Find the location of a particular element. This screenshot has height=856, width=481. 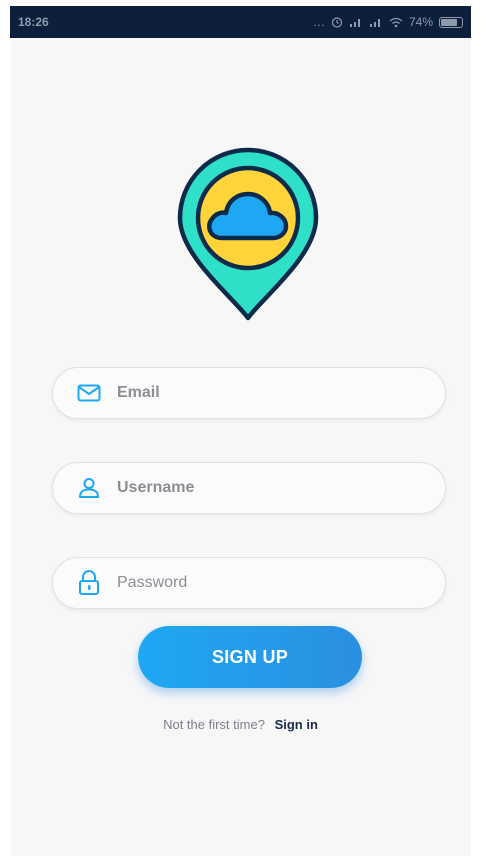

username-input is located at coordinates (257, 488).